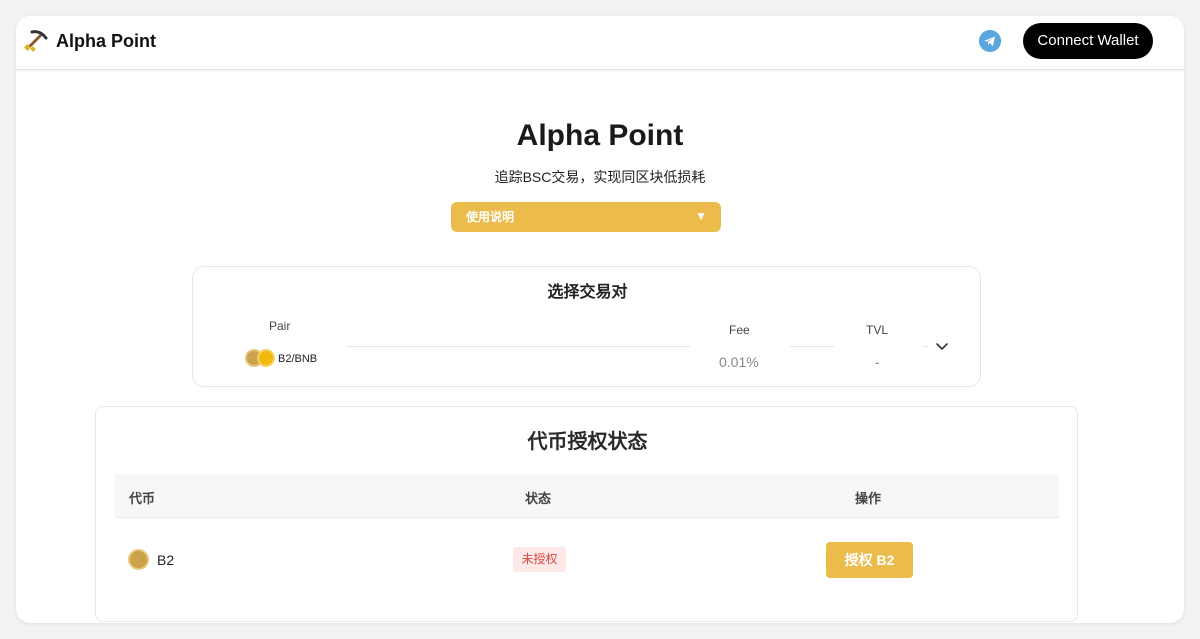  What do you see at coordinates (297, 359) in the screenshot?
I see `selected-pair-name: B2/BNB` at bounding box center [297, 359].